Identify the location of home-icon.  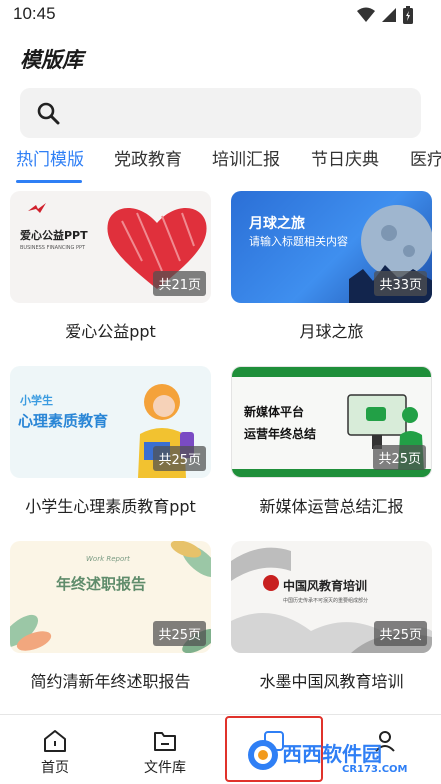
(55, 741).